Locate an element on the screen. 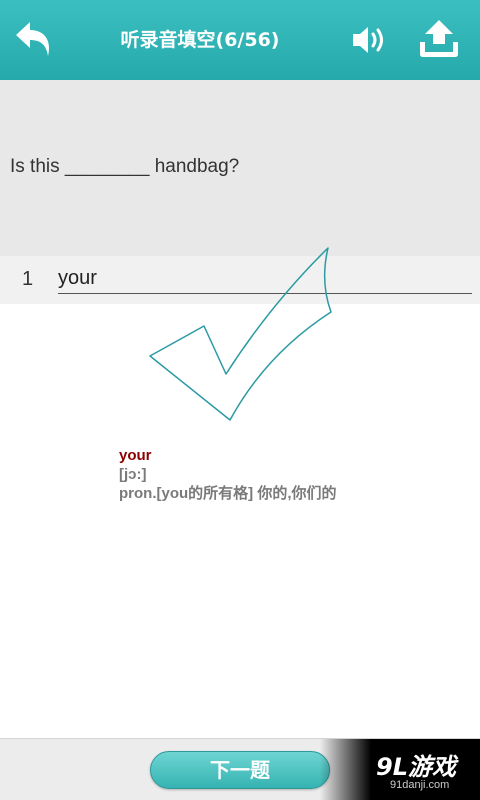 This screenshot has height=800, width=480. watermark: 9L游戏 91danji.com is located at coordinates (400, 769).